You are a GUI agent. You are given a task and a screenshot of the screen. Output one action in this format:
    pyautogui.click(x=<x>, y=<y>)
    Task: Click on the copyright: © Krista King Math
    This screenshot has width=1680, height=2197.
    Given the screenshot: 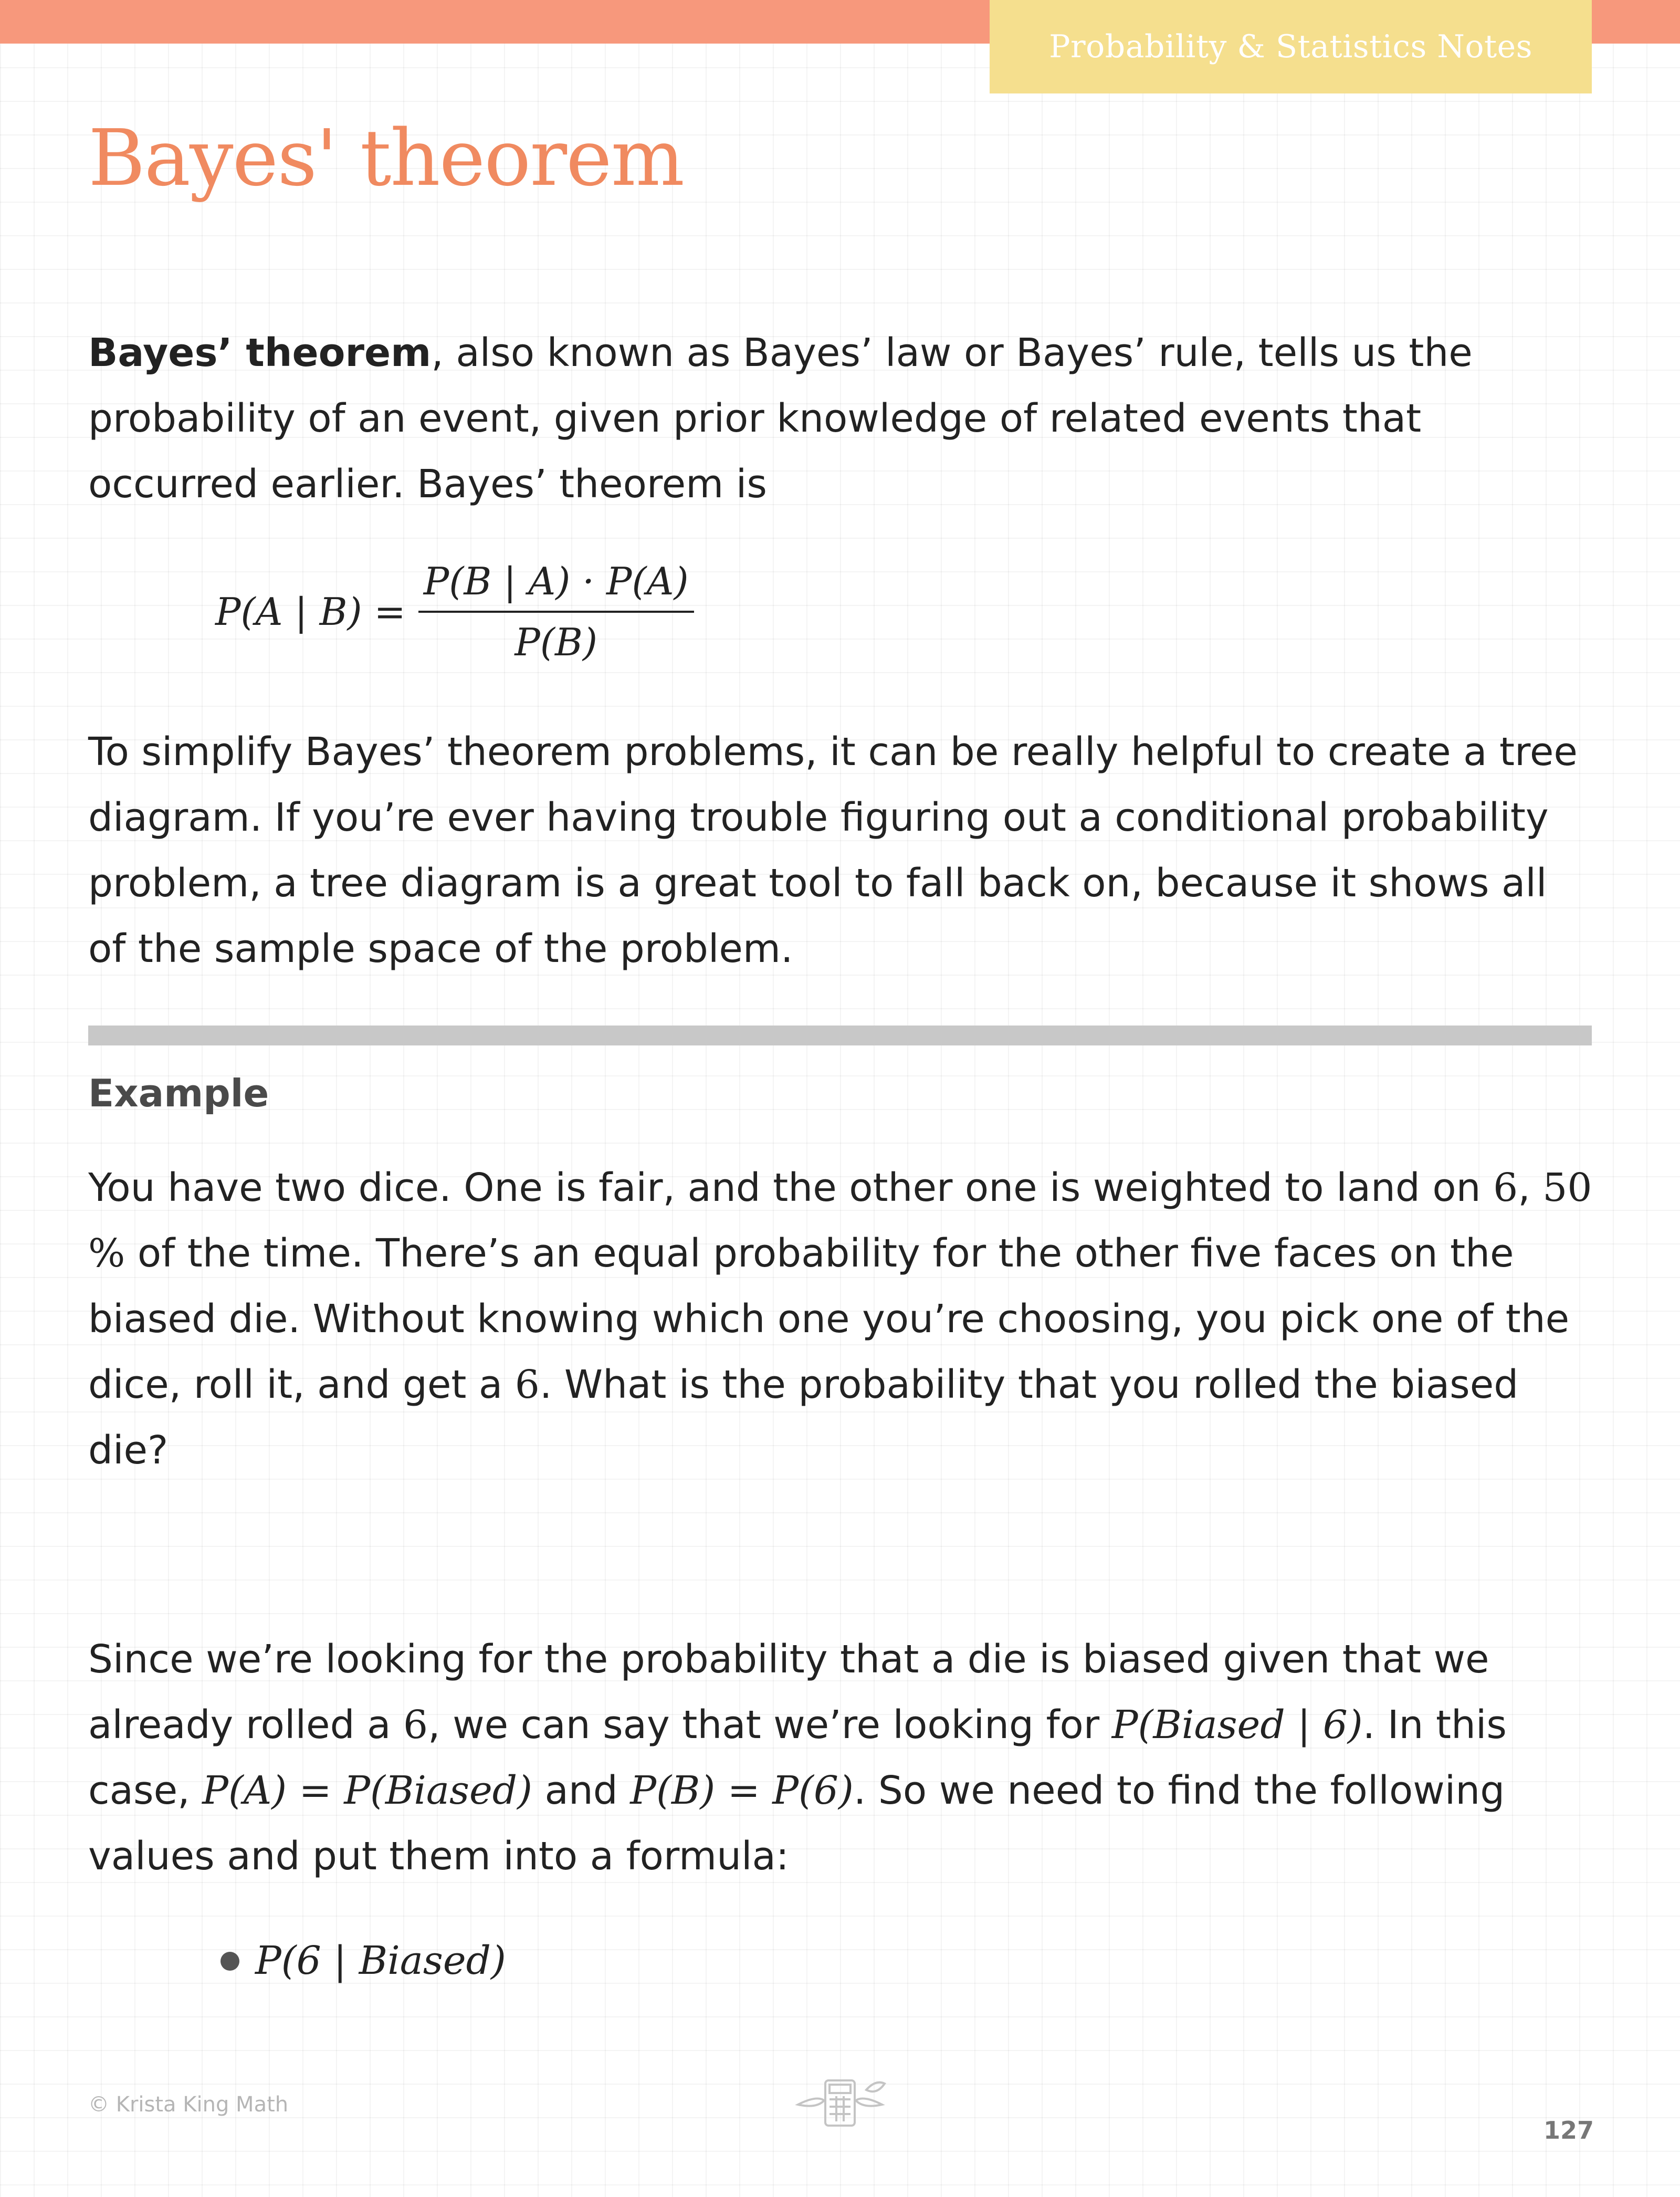 What is the action you would take?
    pyautogui.click(x=188, y=2105)
    